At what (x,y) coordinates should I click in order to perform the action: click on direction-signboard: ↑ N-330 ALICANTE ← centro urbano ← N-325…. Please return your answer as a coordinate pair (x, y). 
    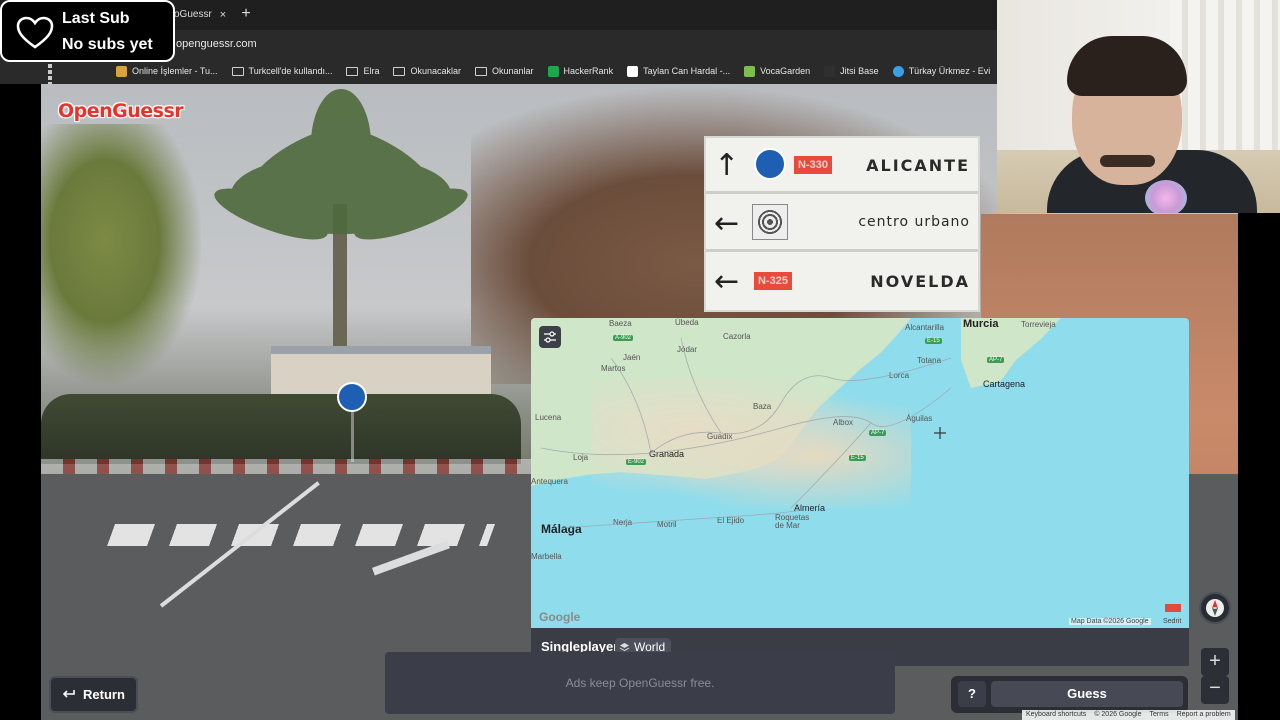
    Looking at the image, I should click on (842, 224).